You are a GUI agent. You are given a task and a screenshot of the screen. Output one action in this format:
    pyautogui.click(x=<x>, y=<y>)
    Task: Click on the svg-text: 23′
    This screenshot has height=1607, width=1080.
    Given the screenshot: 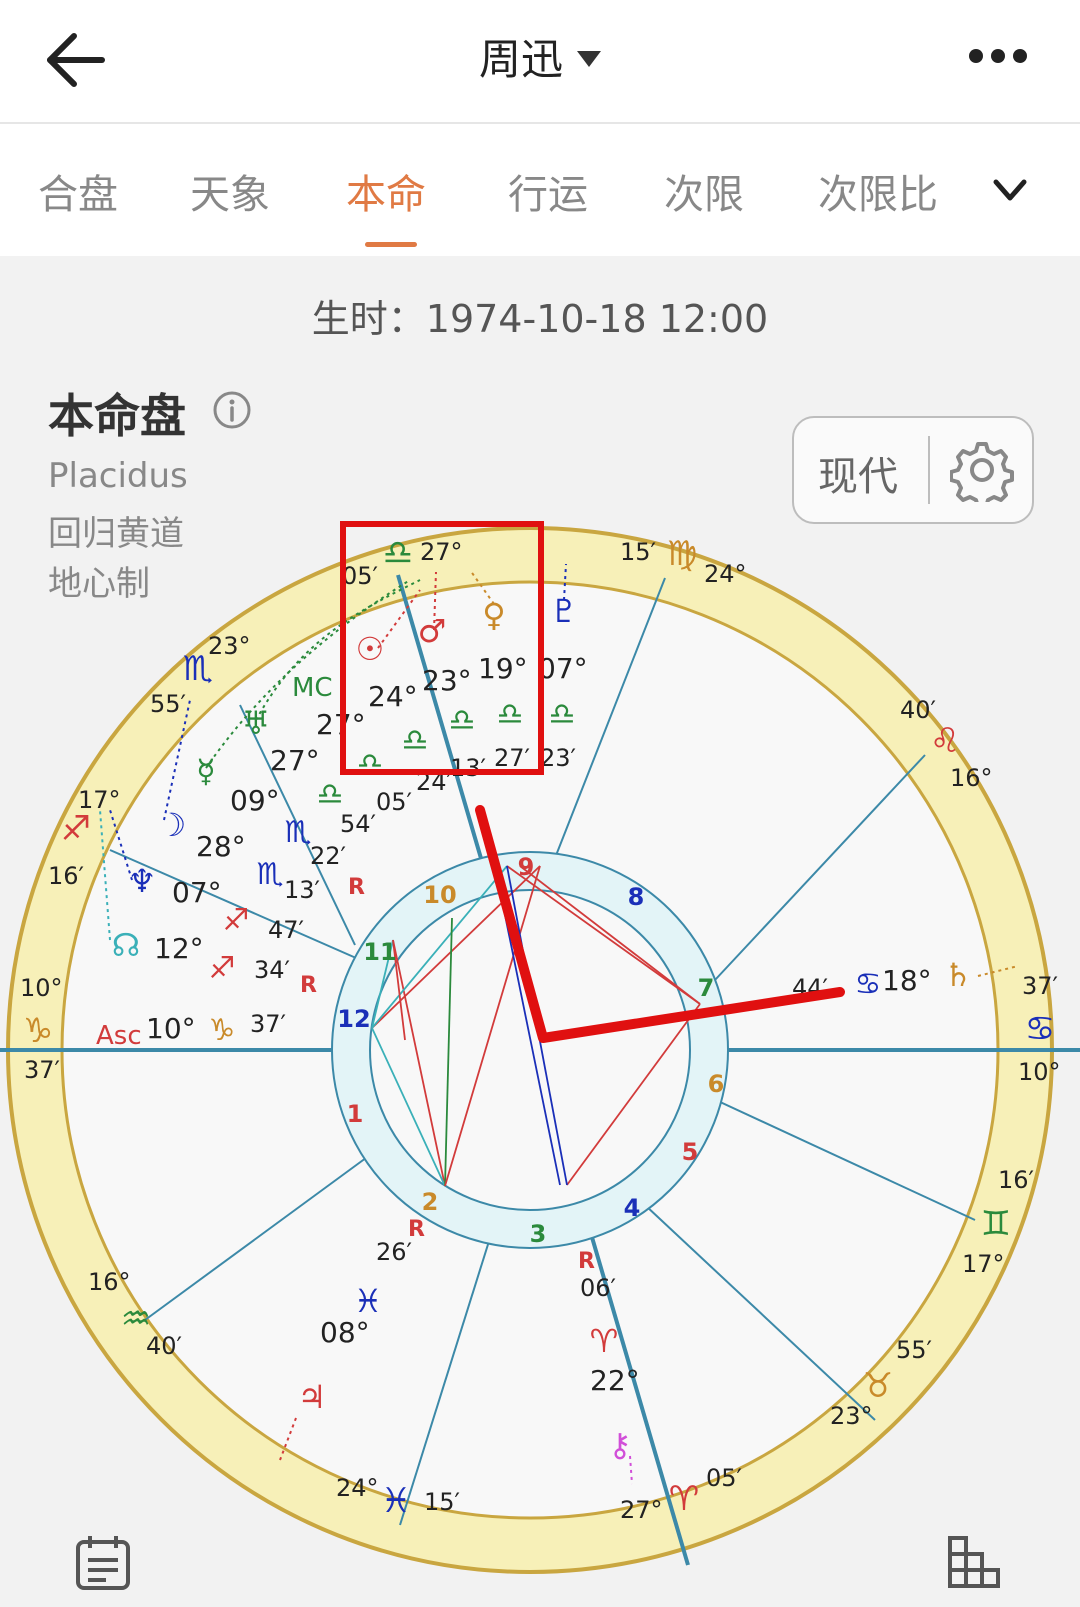 What is the action you would take?
    pyautogui.click(x=558, y=758)
    